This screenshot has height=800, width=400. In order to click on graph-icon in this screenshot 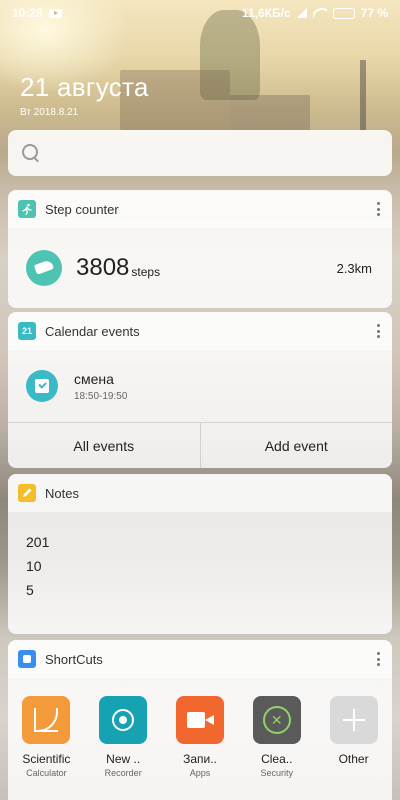, I will do `click(46, 720)`.